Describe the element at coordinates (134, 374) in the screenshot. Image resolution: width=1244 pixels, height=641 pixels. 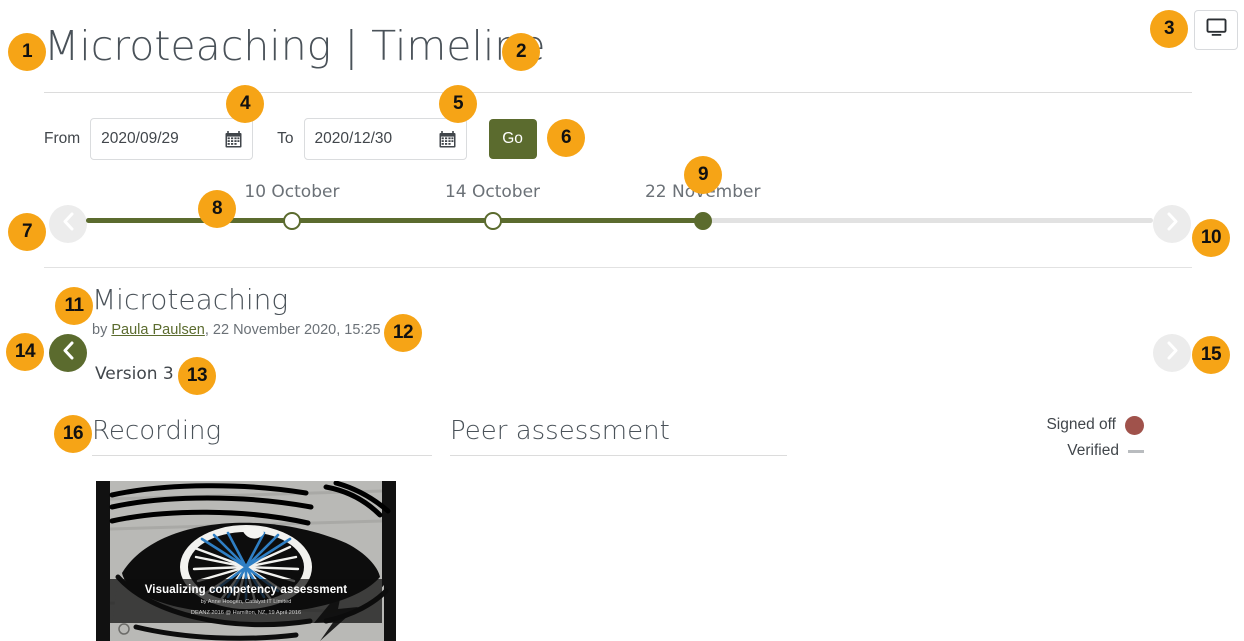
I see `version-label: Version 3` at that location.